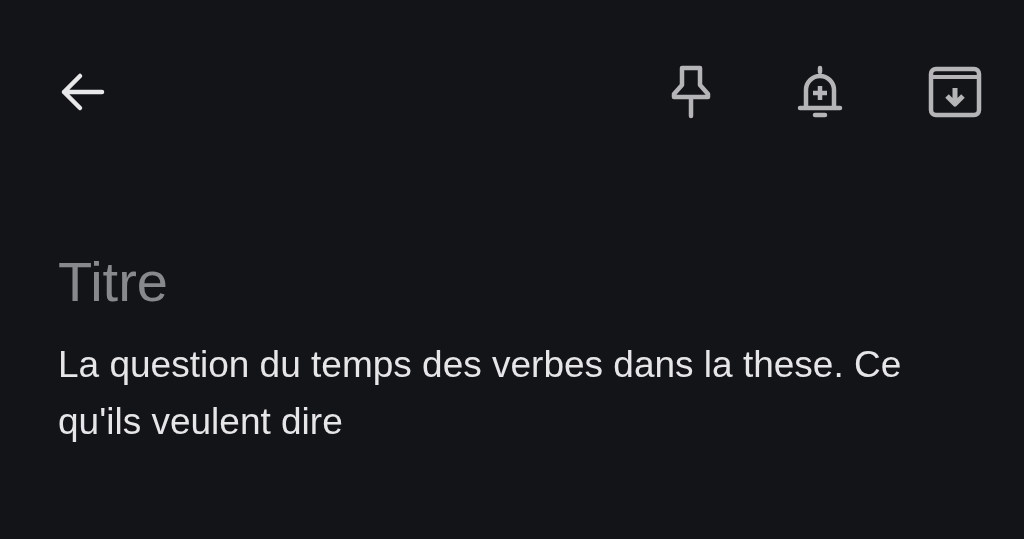 The height and width of the screenshot is (539, 1024). Describe the element at coordinates (820, 92) in the screenshot. I see `bell-plus-icon` at that location.